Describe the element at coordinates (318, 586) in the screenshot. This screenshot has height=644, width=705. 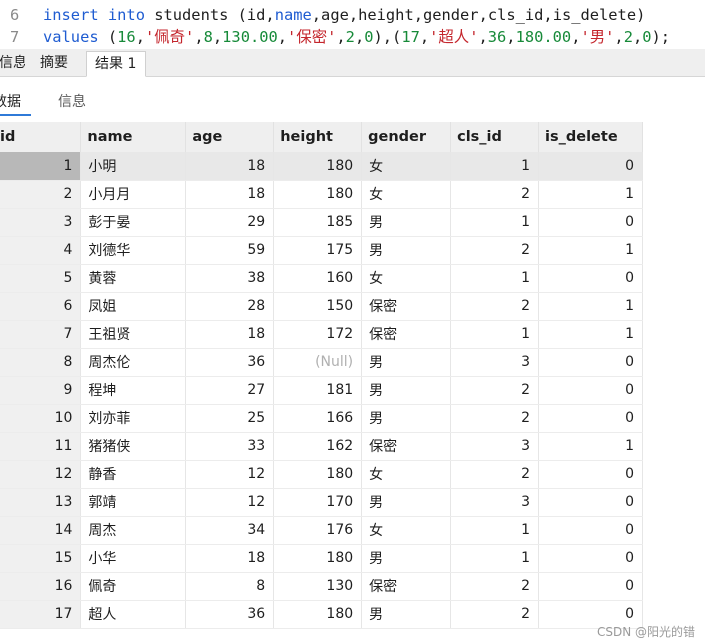
I see `cell-height: 130` at that location.